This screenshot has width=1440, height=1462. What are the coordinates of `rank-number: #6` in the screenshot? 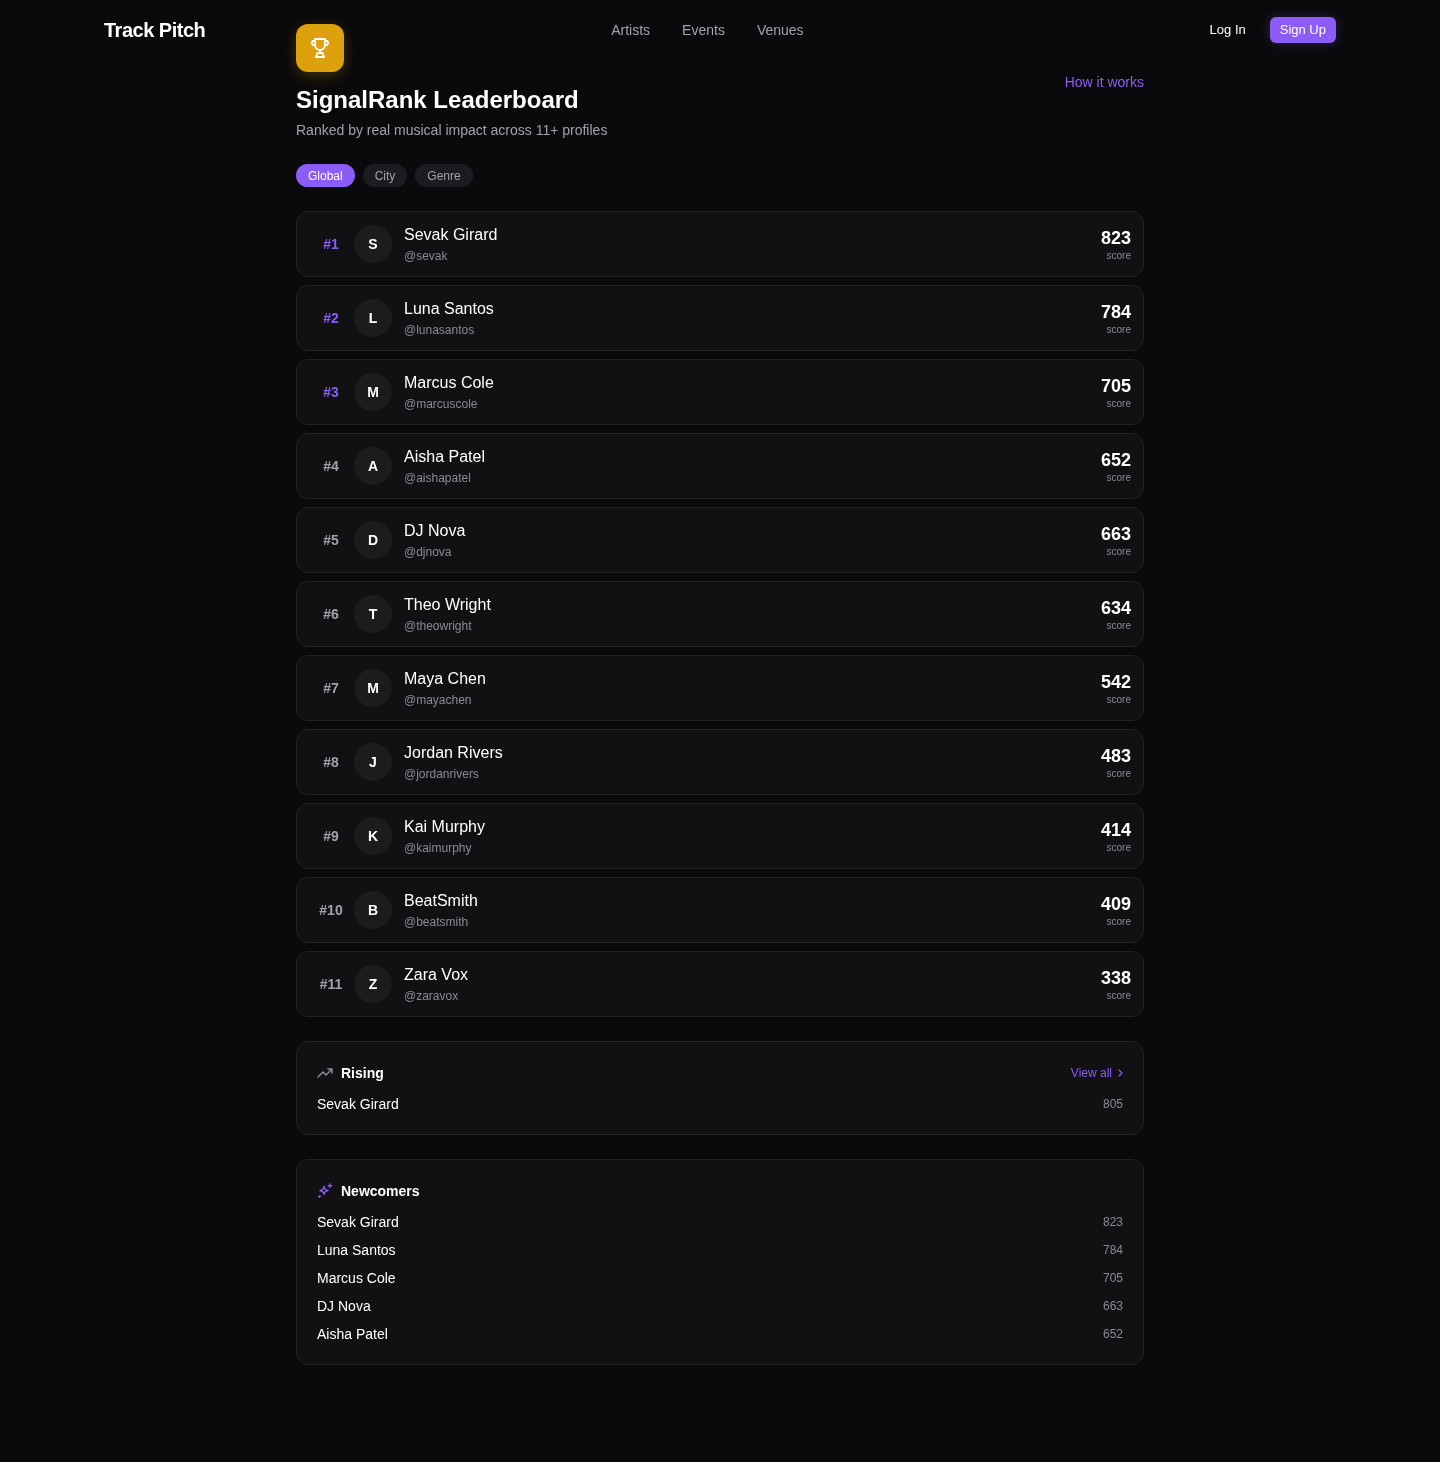 It's located at (331, 614).